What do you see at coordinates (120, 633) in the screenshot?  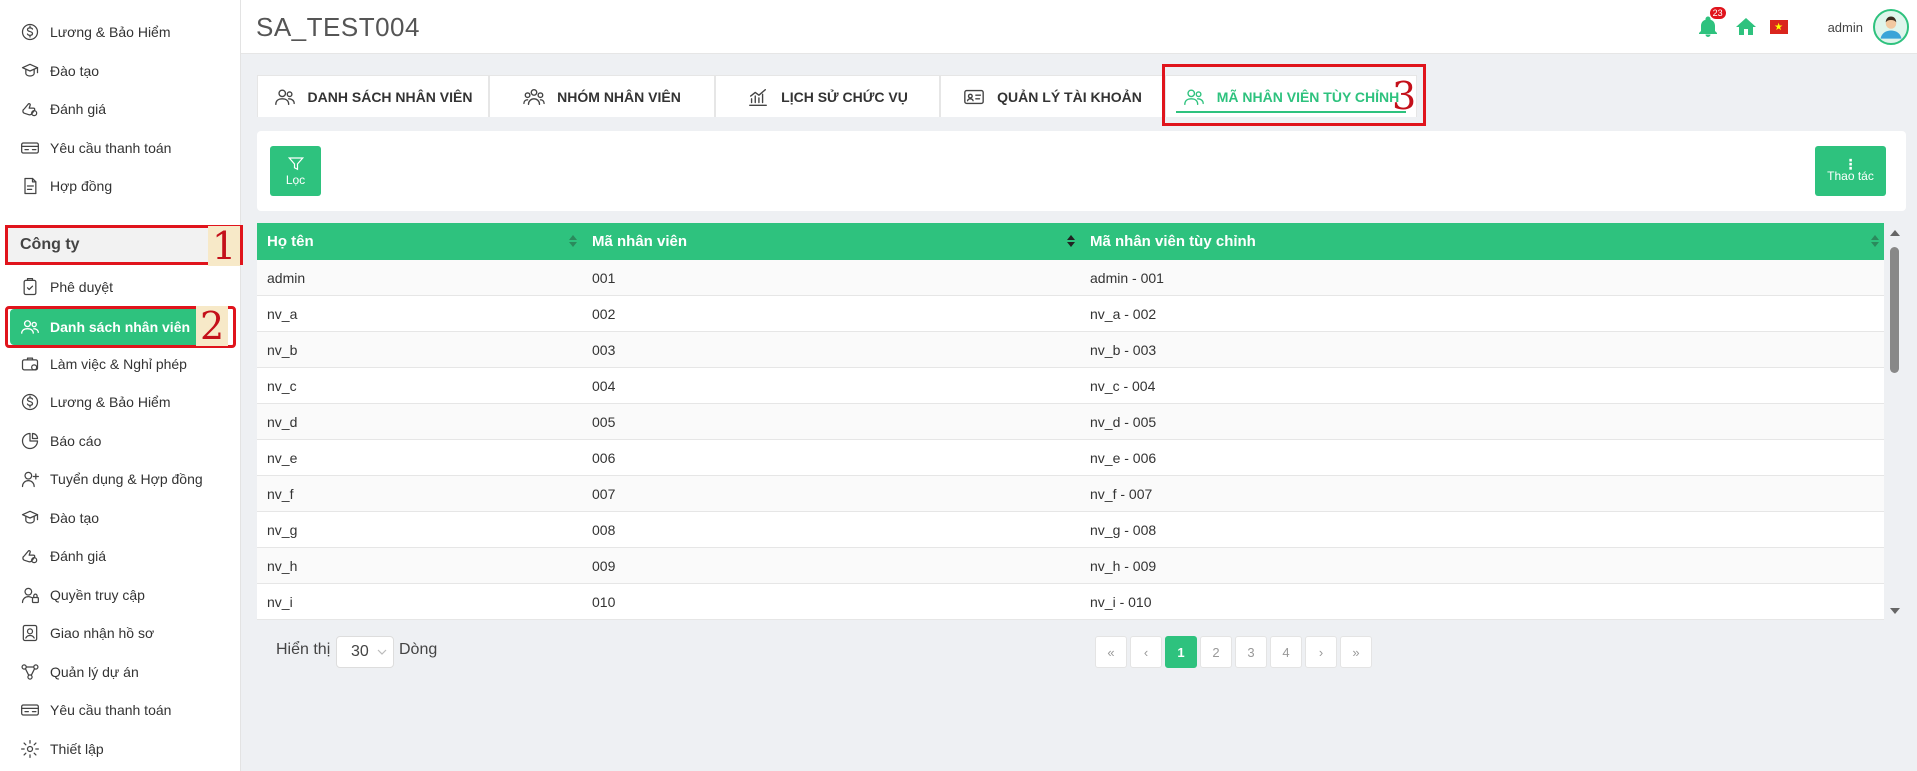 I see `sidebar-item-giao-nhan-ho-so: Giao nhận hồ sơ` at bounding box center [120, 633].